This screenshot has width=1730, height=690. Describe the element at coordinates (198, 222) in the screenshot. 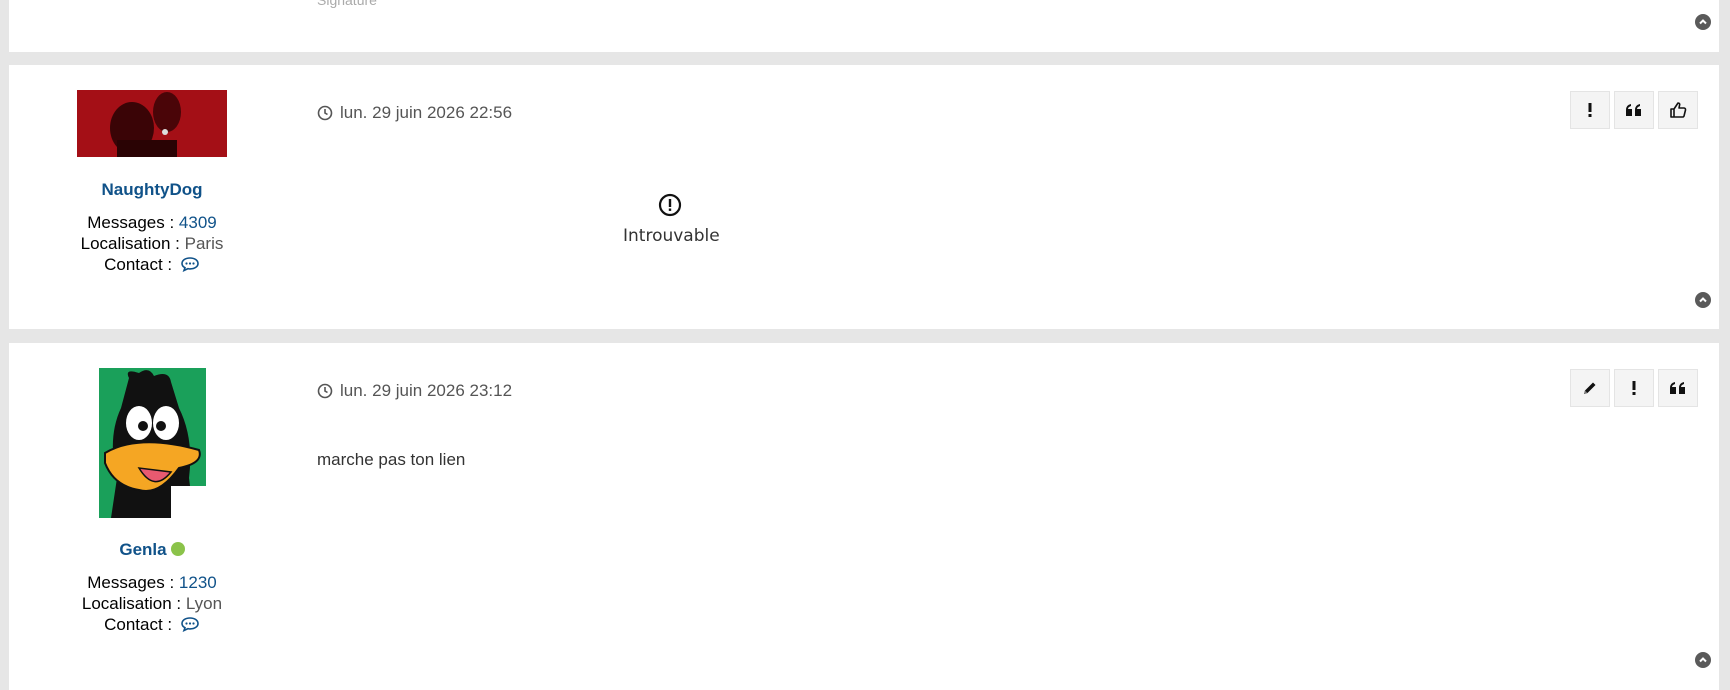

I see `messages-count-link: 4309` at that location.